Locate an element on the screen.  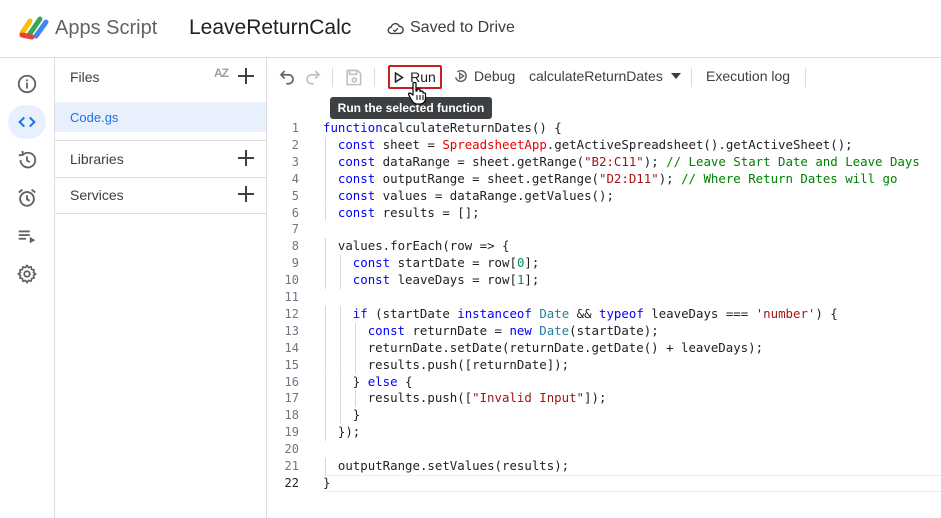
add-library-plus-icon is located at coordinates (246, 158).